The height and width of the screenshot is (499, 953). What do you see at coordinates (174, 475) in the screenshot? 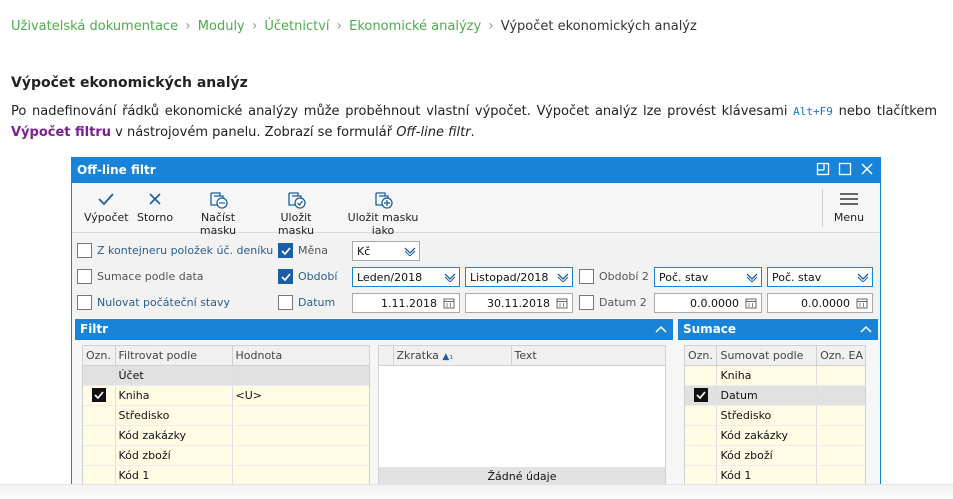
I see `filter-field-cell: Kód 1` at bounding box center [174, 475].